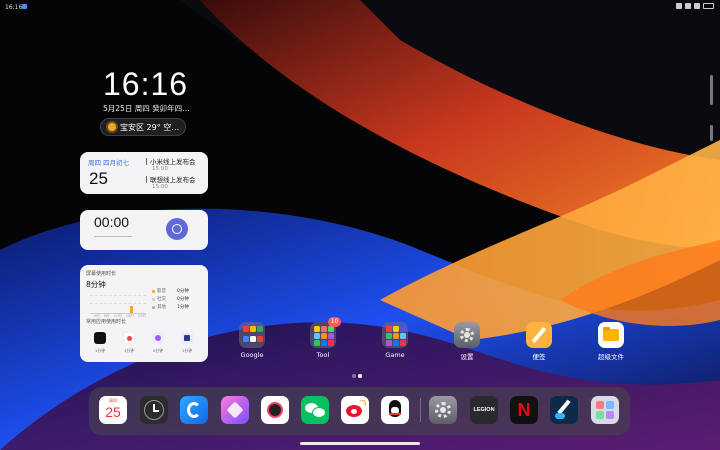  Describe the element at coordinates (170, 299) in the screenshot. I see `usage-legend-item: 社交 0分钟` at that location.